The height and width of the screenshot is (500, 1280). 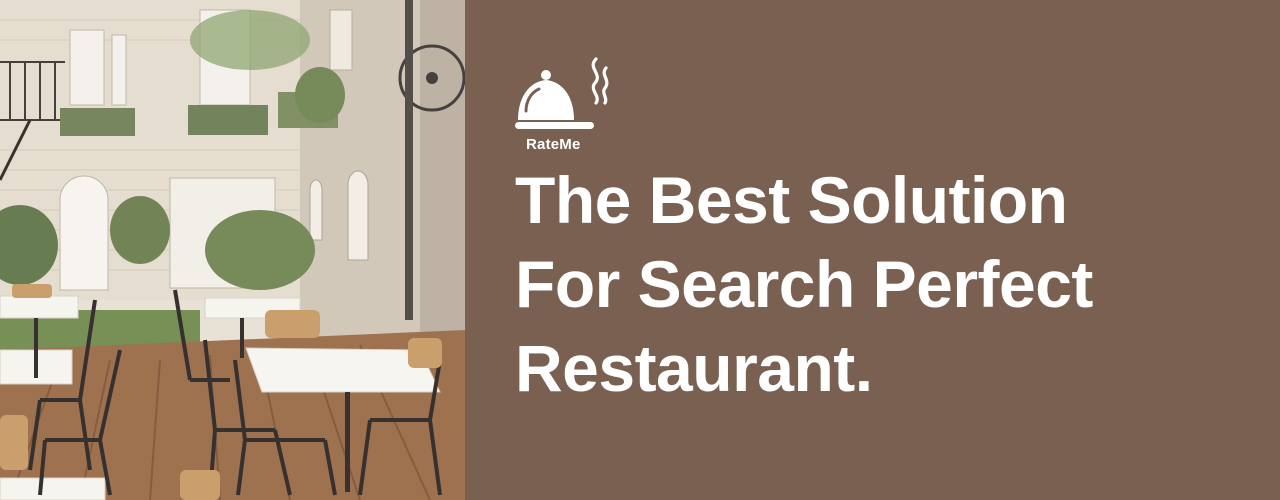 I want to click on headline-line-2: For Search Perfect, so click(x=804, y=284).